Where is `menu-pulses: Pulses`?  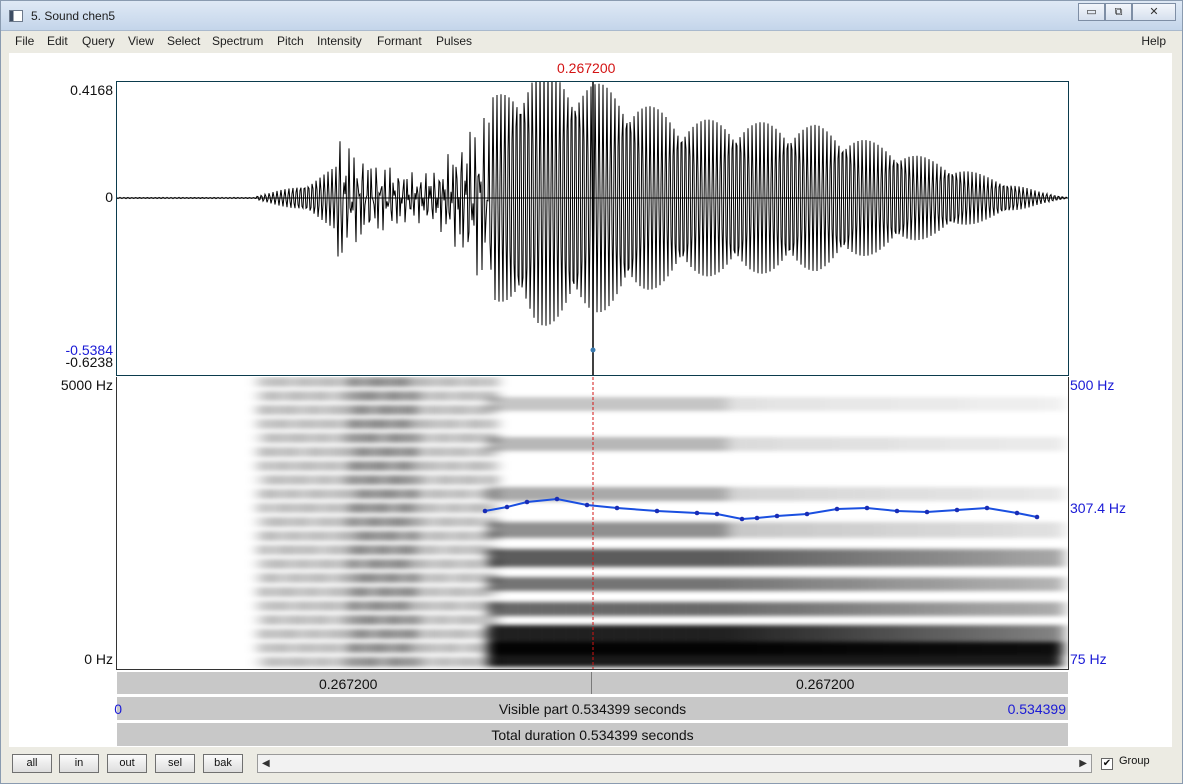
menu-pulses: Pulses is located at coordinates (454, 41).